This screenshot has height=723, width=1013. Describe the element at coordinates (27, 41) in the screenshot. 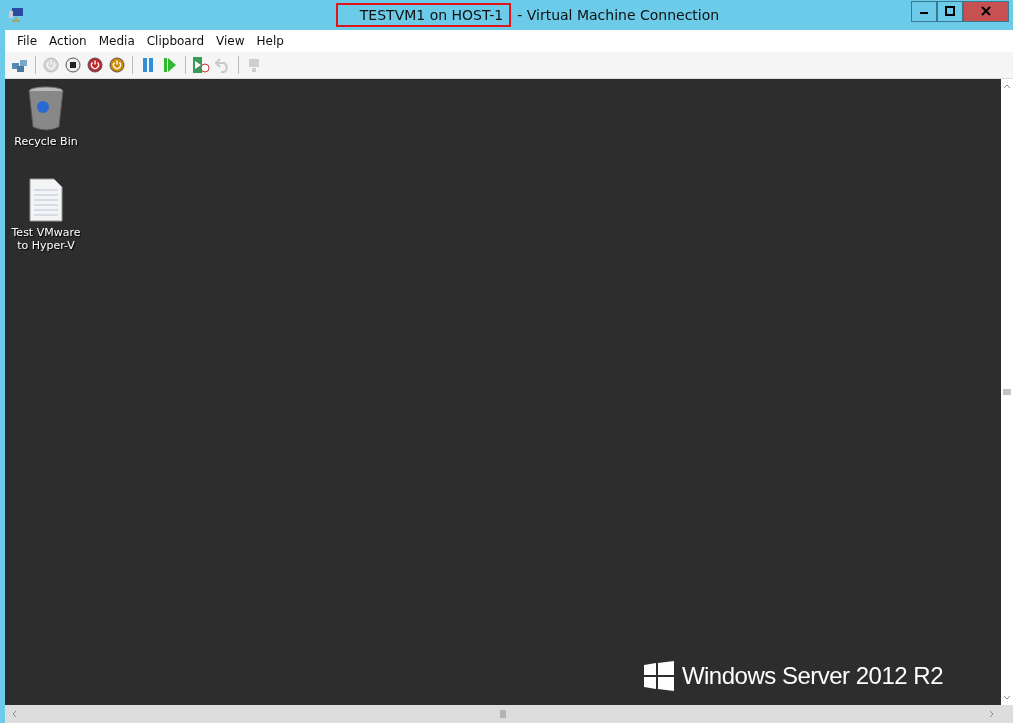

I see `menu-item: File` at that location.